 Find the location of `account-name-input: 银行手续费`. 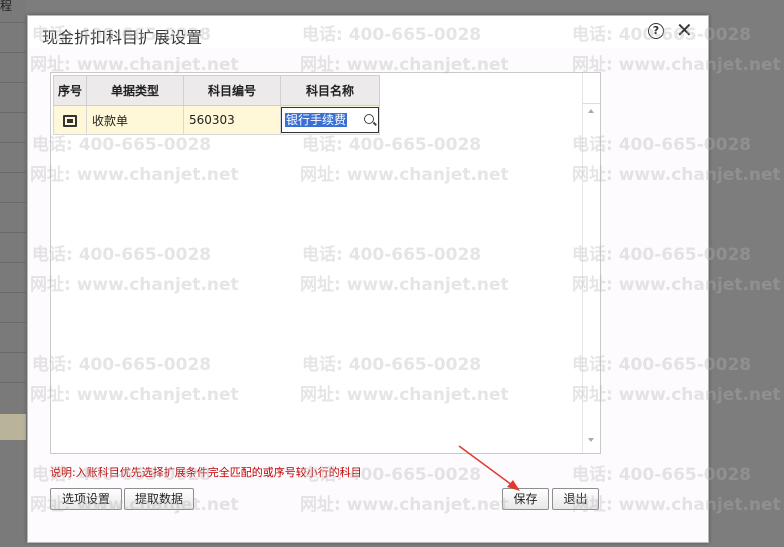

account-name-input: 银行手续费 is located at coordinates (330, 120).